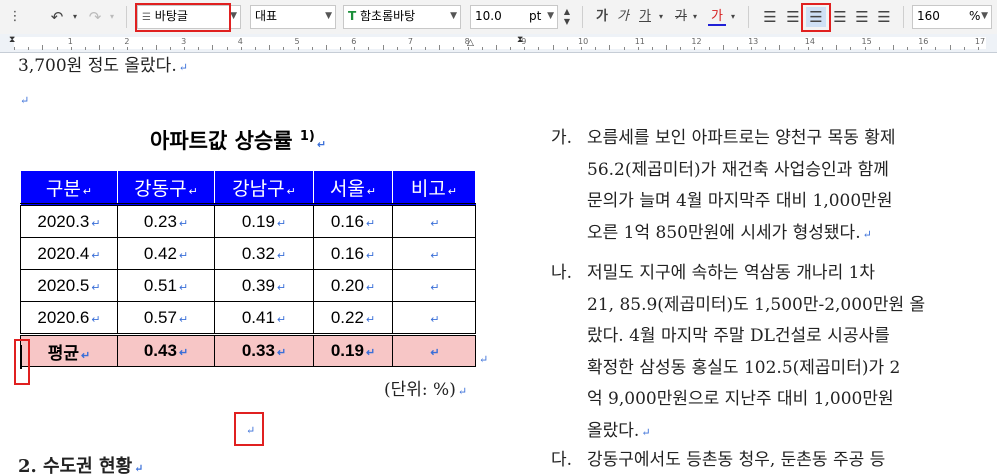 The height and width of the screenshot is (475, 997). I want to click on font-size-spinner: ▲ ▼, so click(567, 17).